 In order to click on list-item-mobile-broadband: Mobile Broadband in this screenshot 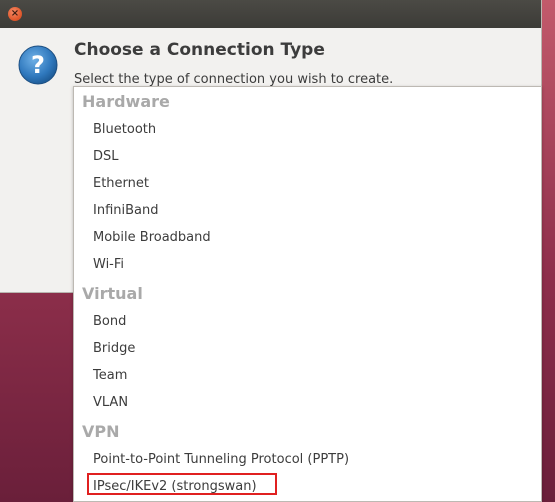, I will do `click(152, 237)`.